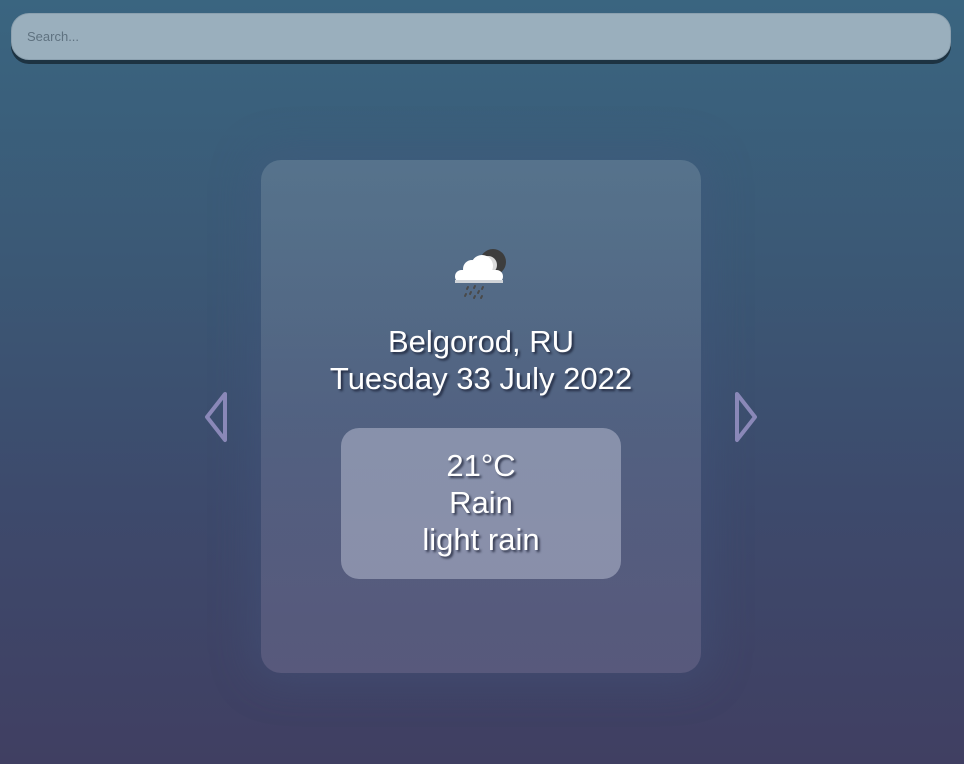 The height and width of the screenshot is (764, 964). I want to click on rain-cloud-moon-icon, so click(480, 274).